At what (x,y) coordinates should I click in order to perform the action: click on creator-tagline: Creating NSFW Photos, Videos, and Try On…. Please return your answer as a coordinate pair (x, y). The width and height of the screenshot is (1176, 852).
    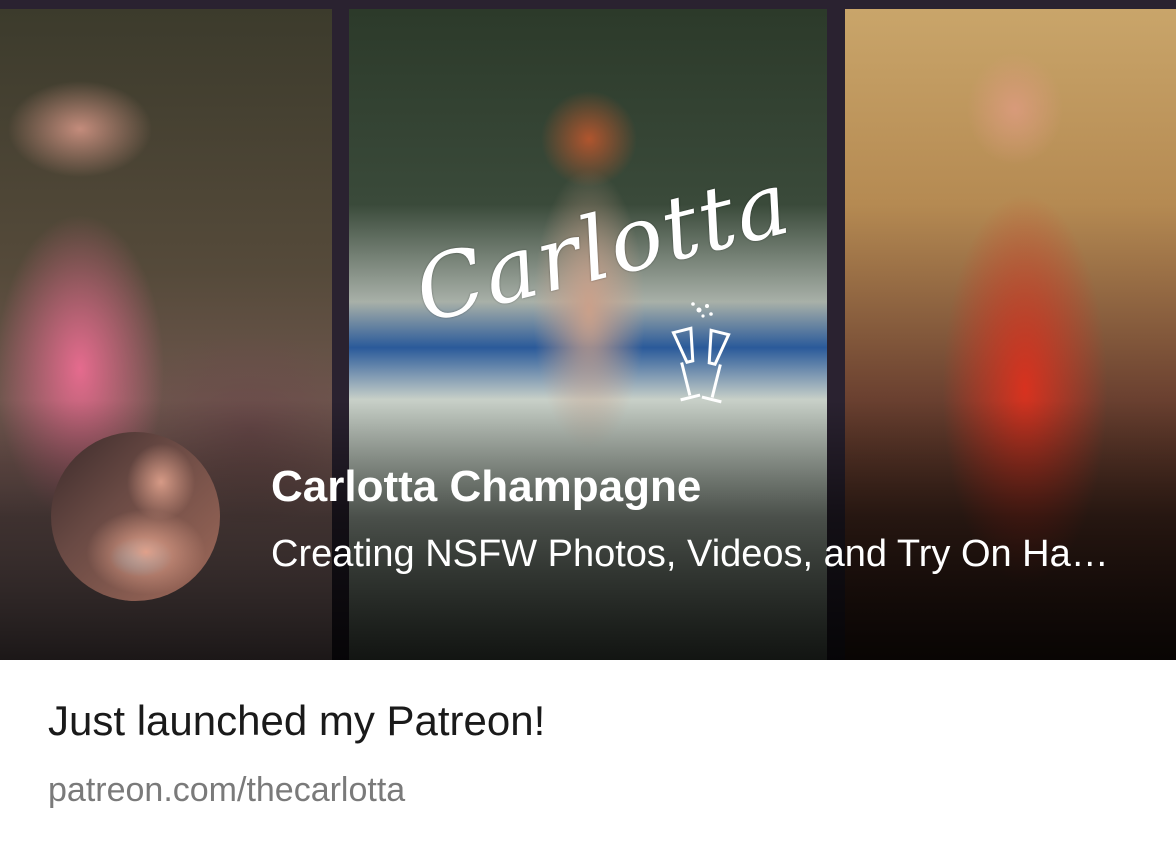
    Looking at the image, I should click on (693, 554).